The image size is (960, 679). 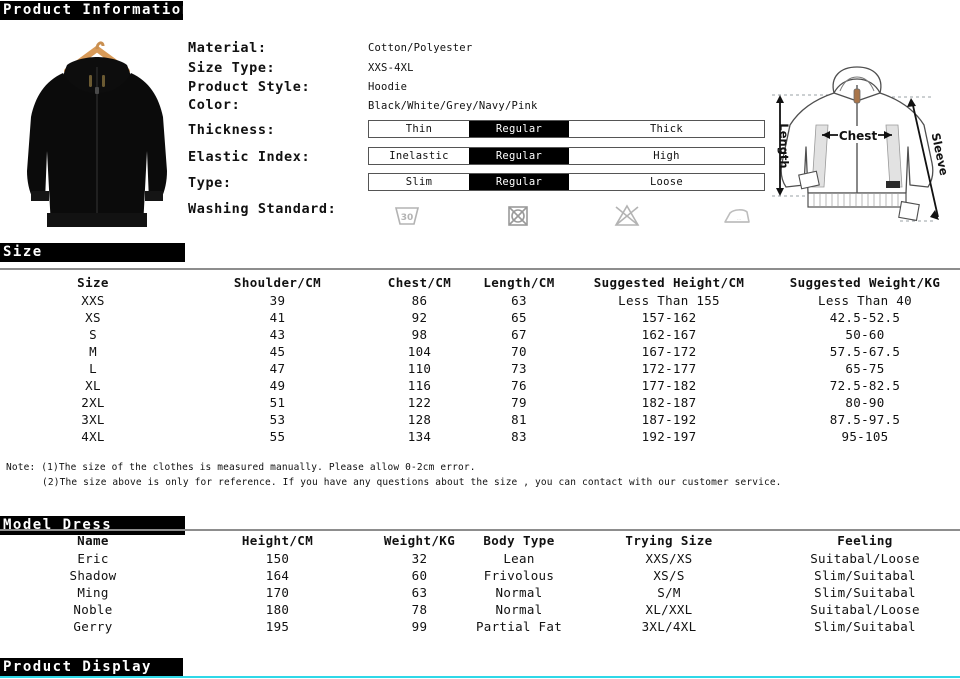 I want to click on table-cell: 65-75, so click(x=865, y=368).